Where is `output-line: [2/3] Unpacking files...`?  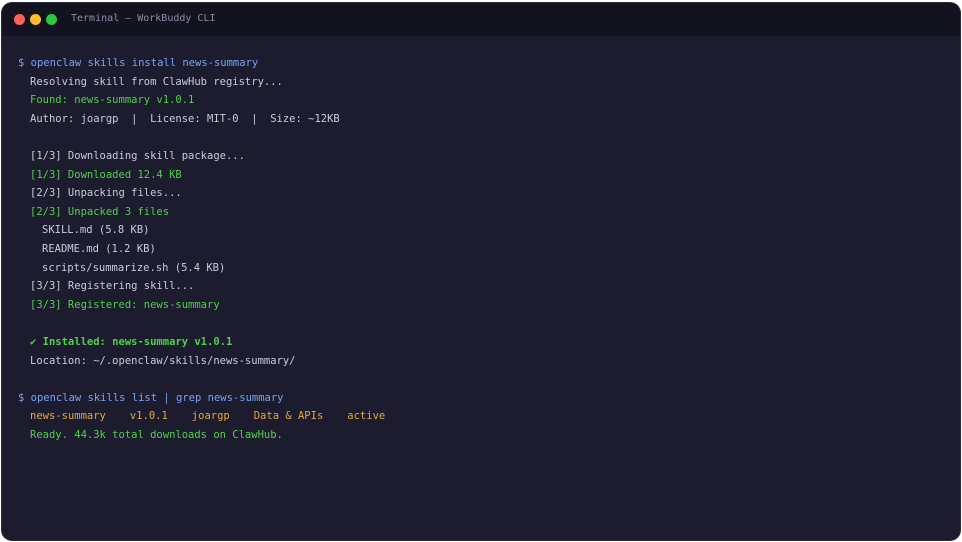 output-line: [2/3] Unpacking files... is located at coordinates (106, 193).